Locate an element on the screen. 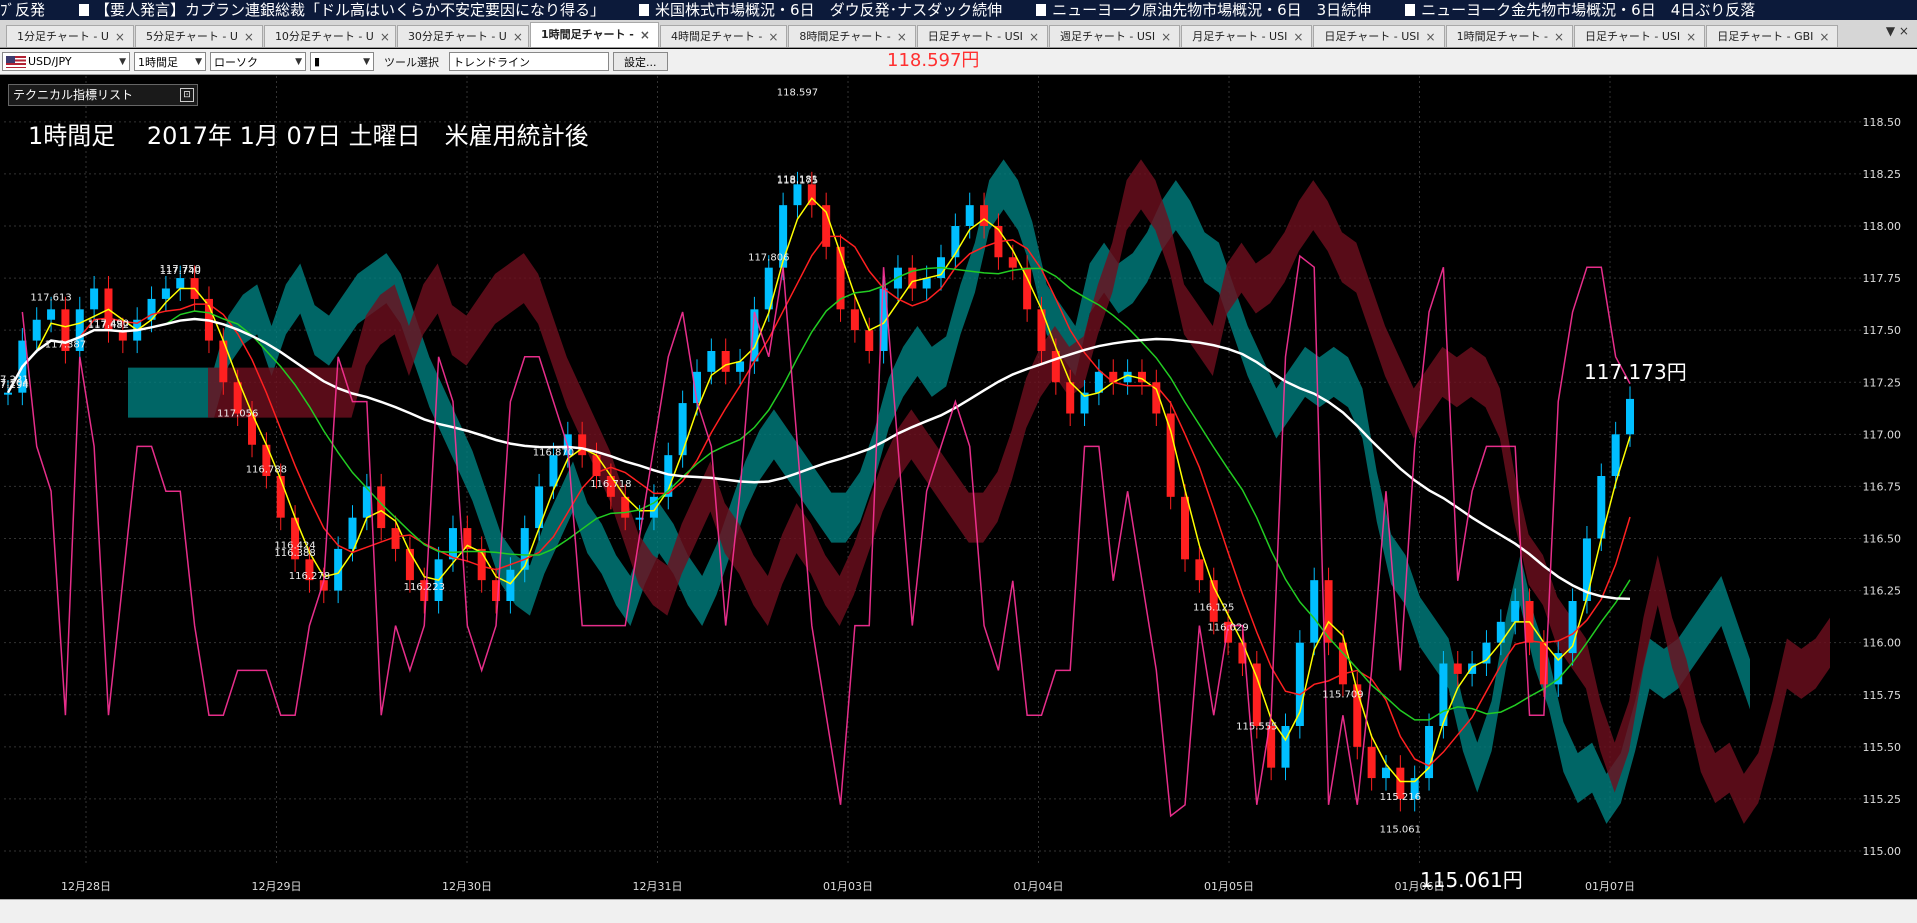  price-annotation: 117.806 is located at coordinates (768, 257).